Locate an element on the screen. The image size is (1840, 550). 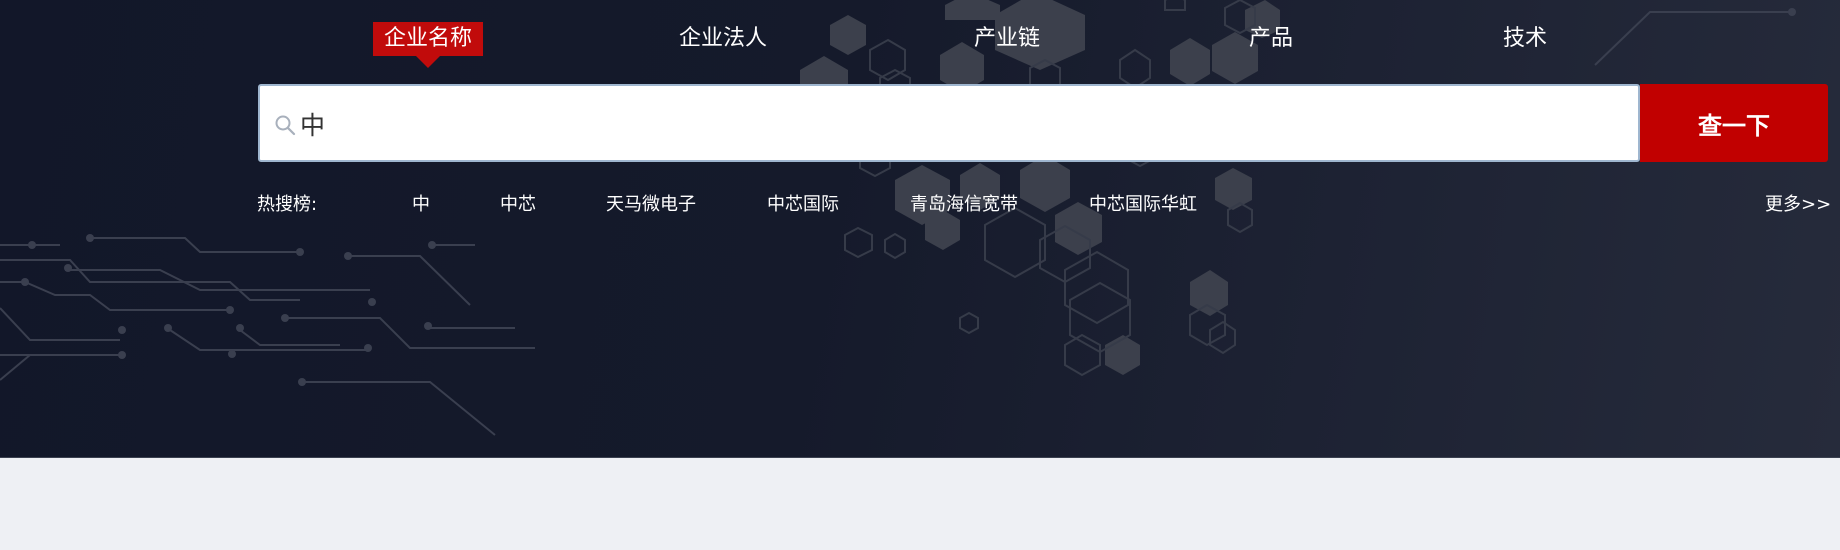
hot-search-item: 中 is located at coordinates (421, 203).